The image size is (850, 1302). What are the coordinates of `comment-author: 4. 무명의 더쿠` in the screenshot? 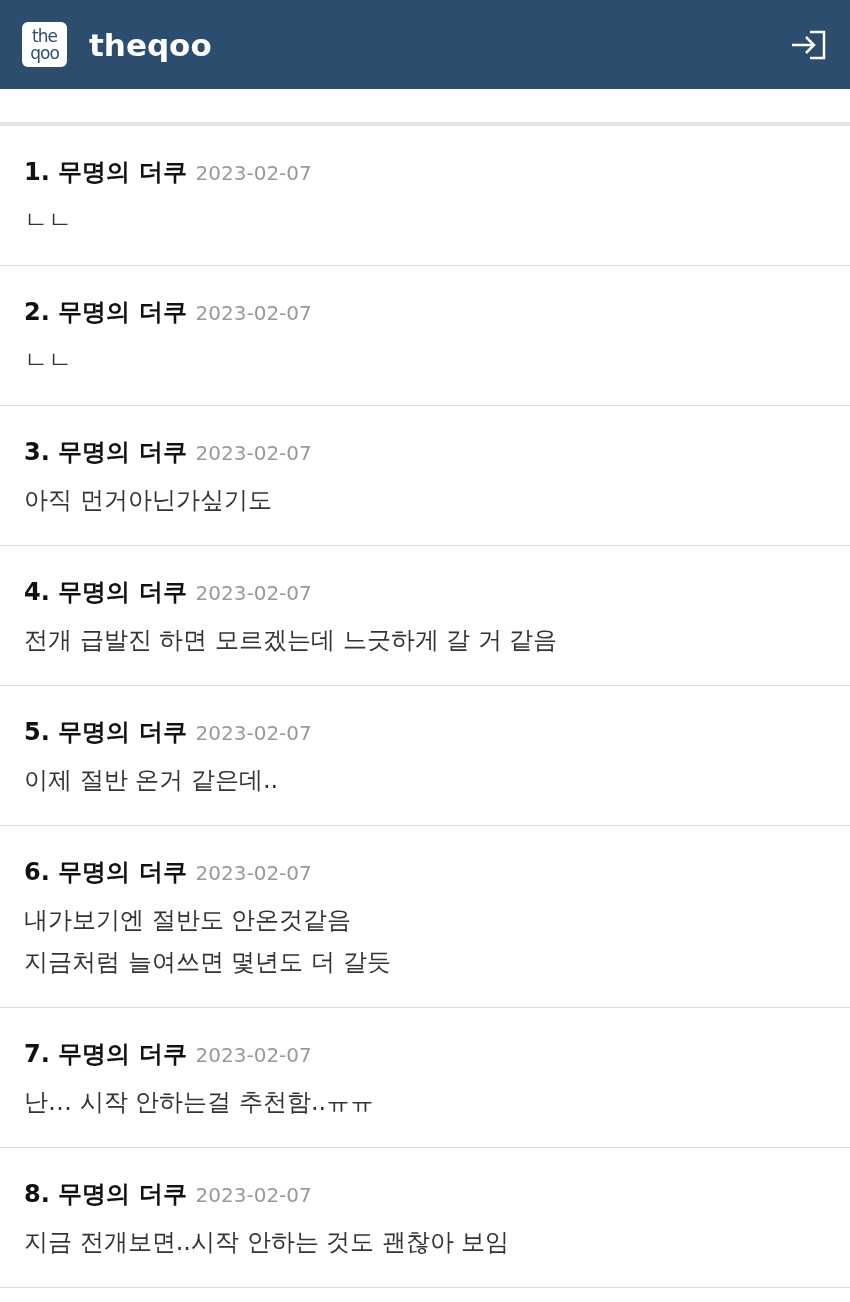 It's located at (105, 592).